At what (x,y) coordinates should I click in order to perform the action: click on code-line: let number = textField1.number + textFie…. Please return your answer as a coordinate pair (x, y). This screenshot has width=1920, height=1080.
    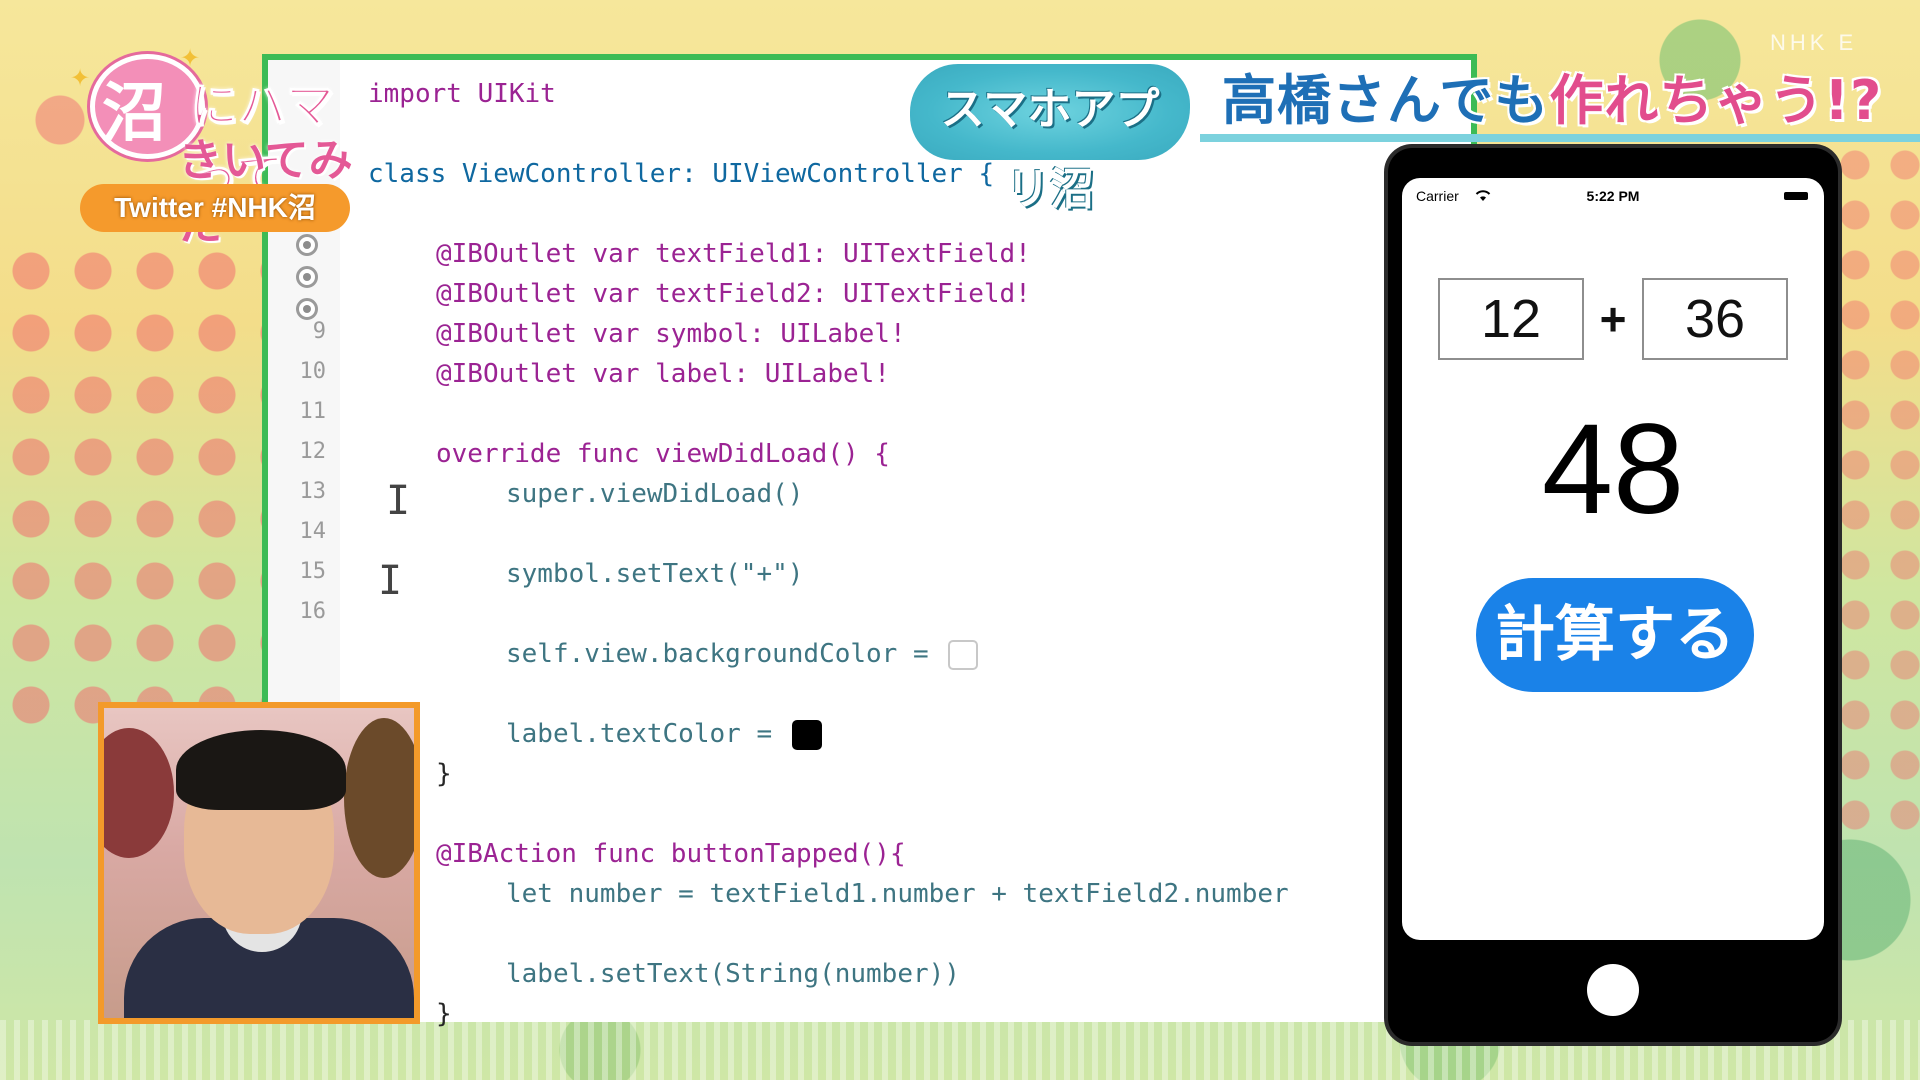
    Looking at the image, I should click on (897, 894).